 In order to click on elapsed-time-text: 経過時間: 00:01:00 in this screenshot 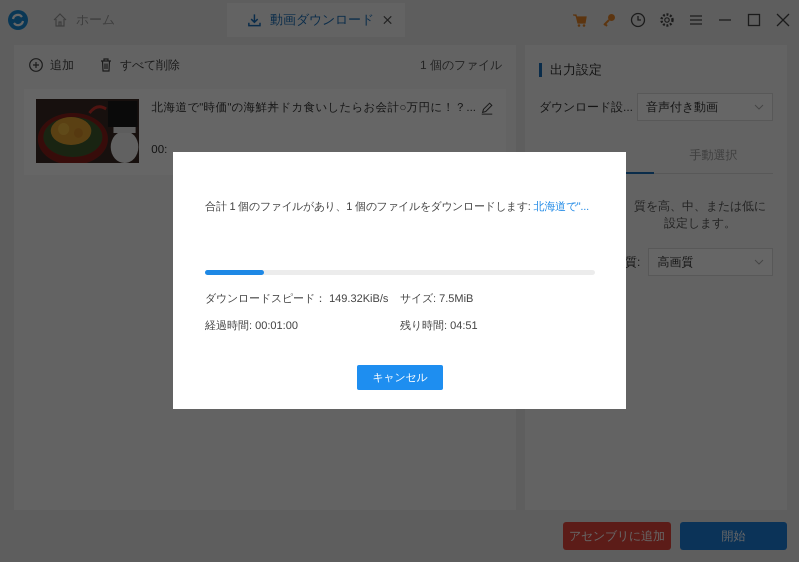, I will do `click(252, 326)`.